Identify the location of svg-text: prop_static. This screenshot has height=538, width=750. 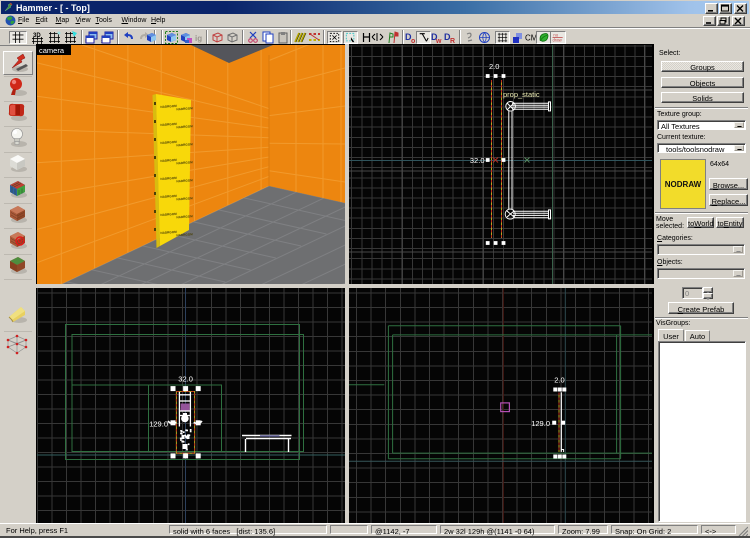
(521, 94).